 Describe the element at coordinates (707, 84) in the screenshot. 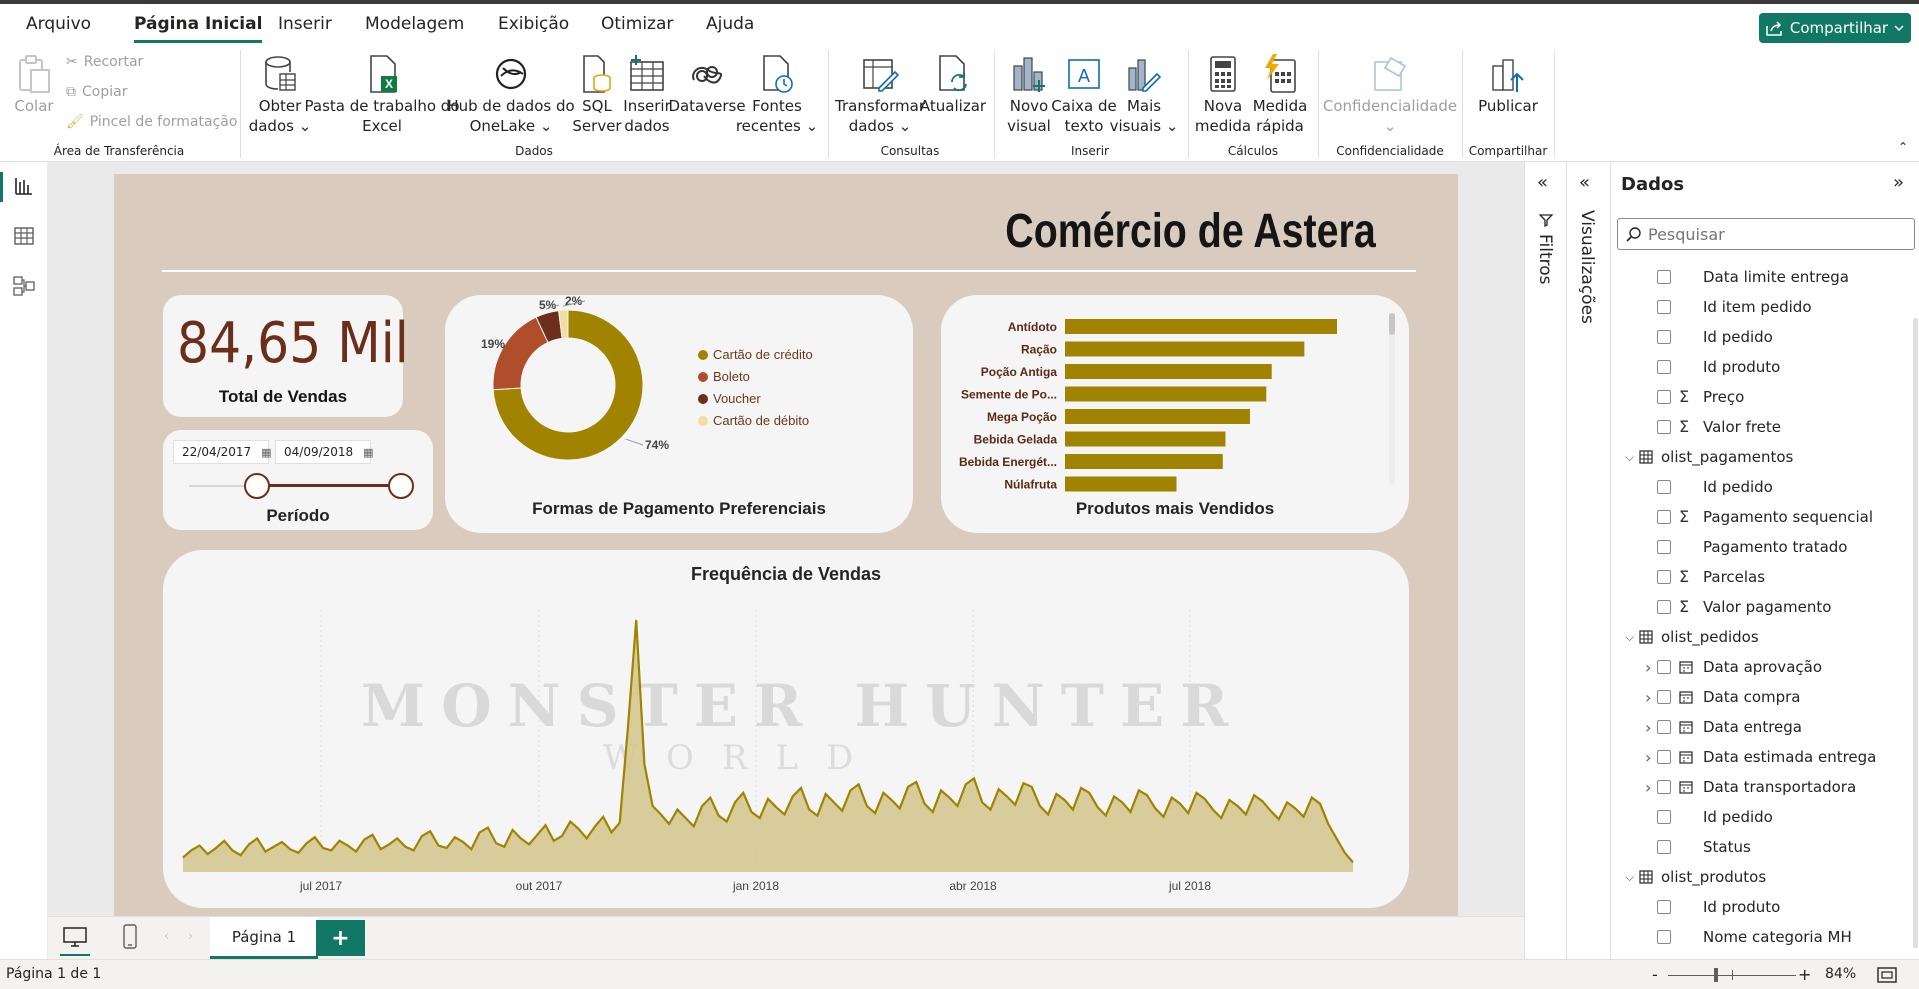

I see `dataverse-button: Dataverse` at that location.